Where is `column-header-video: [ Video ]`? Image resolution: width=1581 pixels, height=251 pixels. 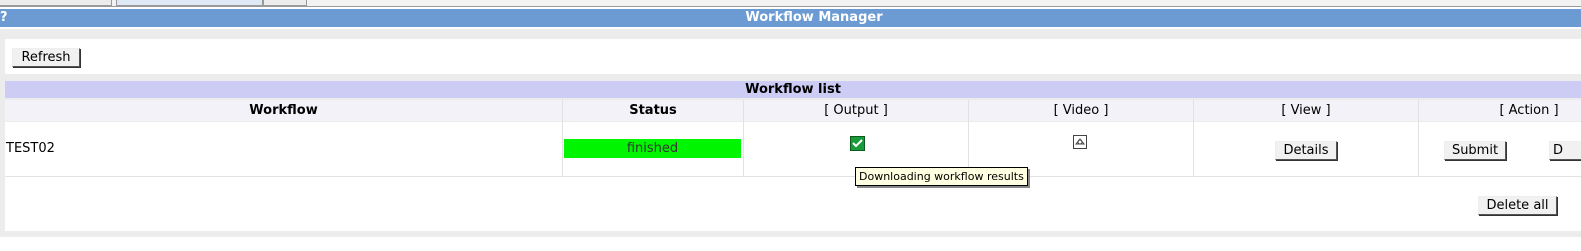 column-header-video: [ Video ] is located at coordinates (1081, 110).